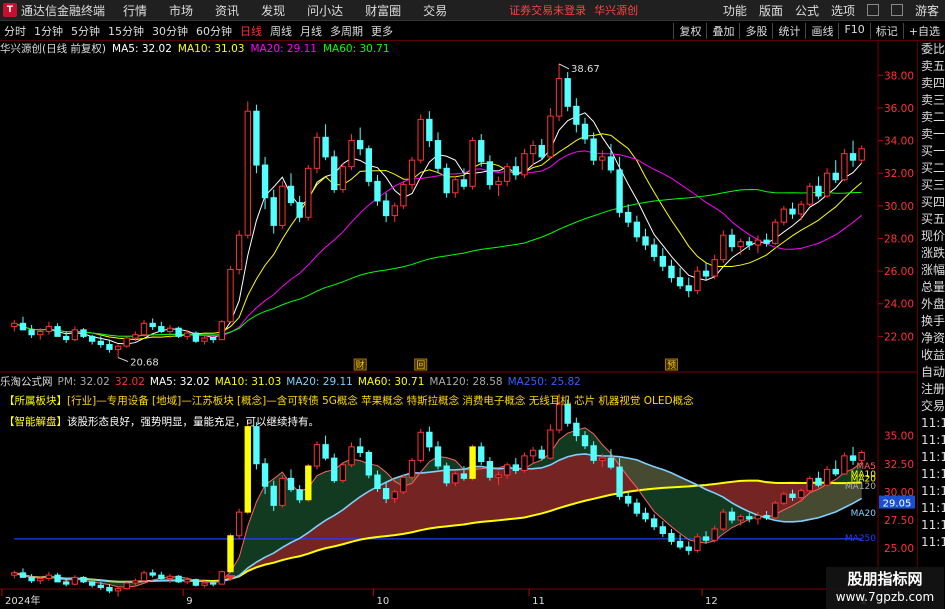 The height and width of the screenshot is (609, 945). What do you see at coordinates (933, 219) in the screenshot?
I see `side-label: 买五` at bounding box center [933, 219].